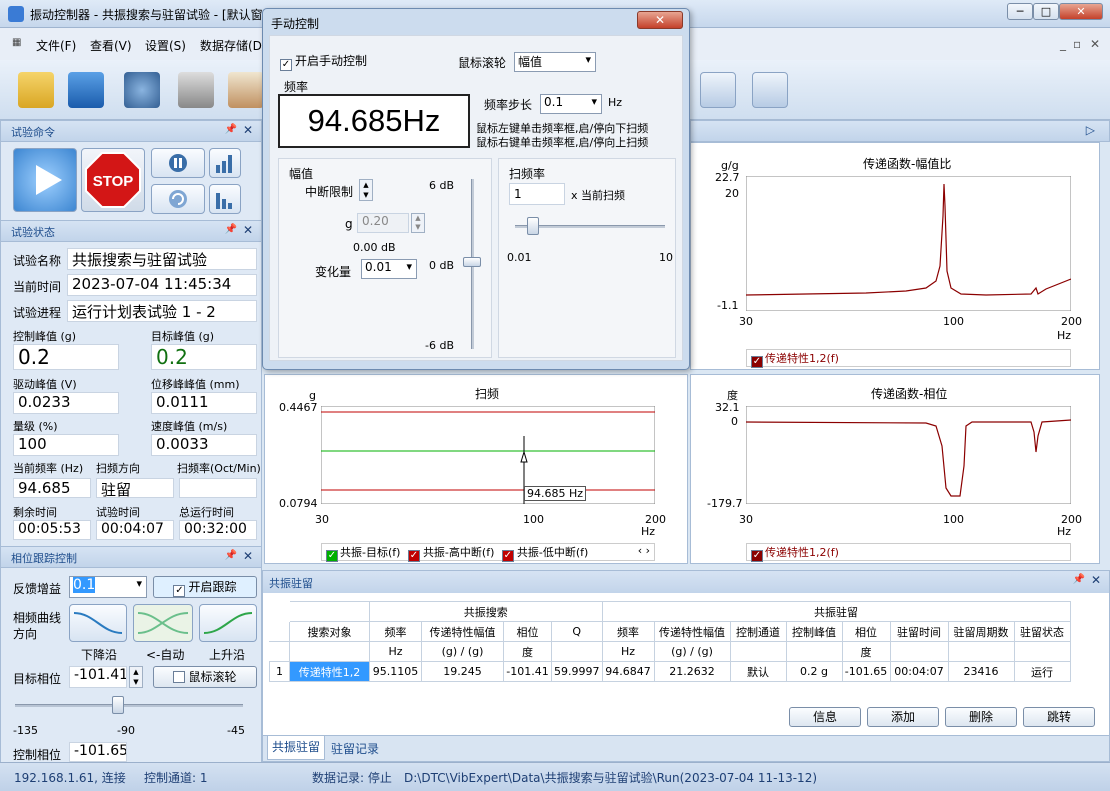  Describe the element at coordinates (129, 705) in the screenshot. I see `phase-slider-track` at that location.